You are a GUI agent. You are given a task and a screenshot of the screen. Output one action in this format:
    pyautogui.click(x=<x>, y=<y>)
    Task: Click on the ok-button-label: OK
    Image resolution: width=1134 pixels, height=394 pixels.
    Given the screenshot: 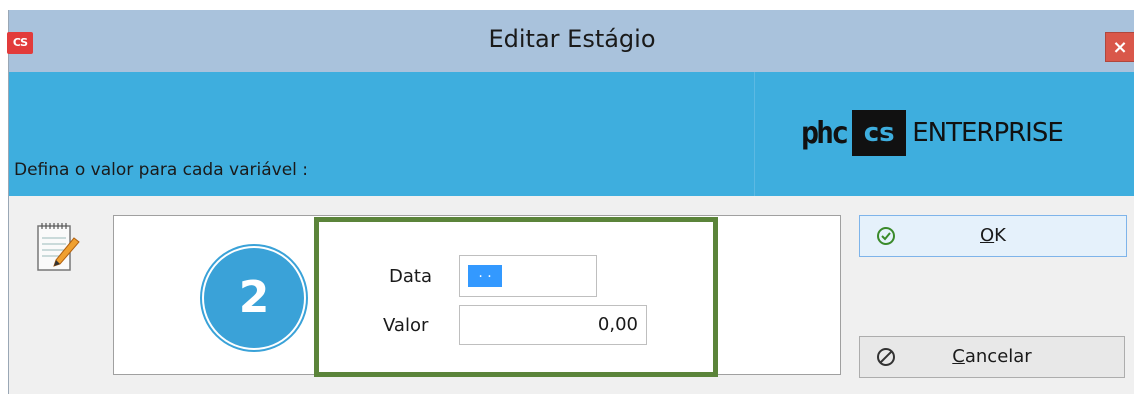 What is the action you would take?
    pyautogui.click(x=993, y=236)
    